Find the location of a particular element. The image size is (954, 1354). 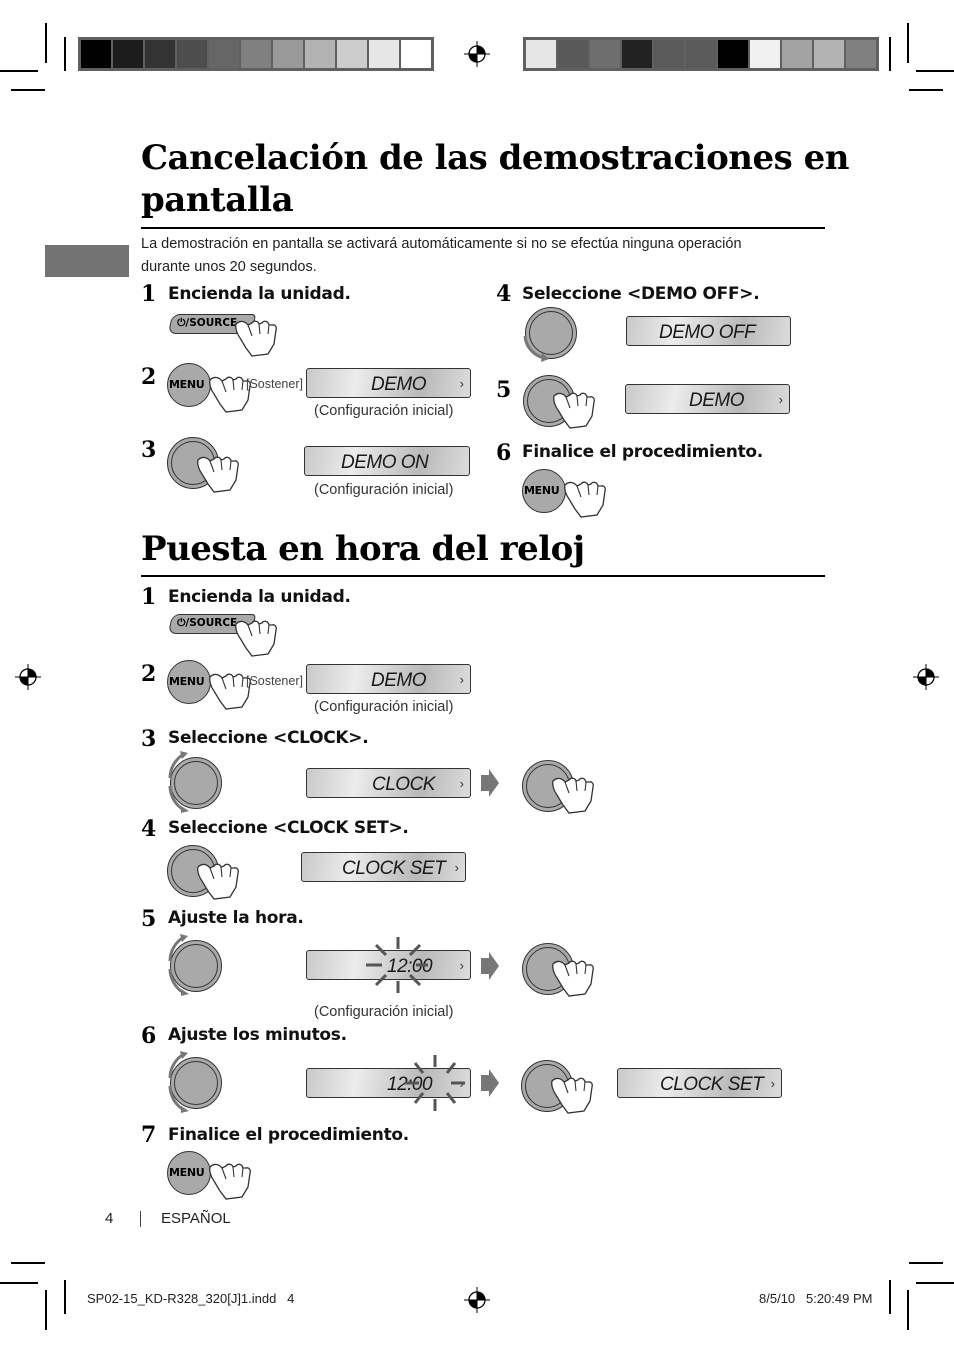

color-calibration-bar-right is located at coordinates (701, 54).